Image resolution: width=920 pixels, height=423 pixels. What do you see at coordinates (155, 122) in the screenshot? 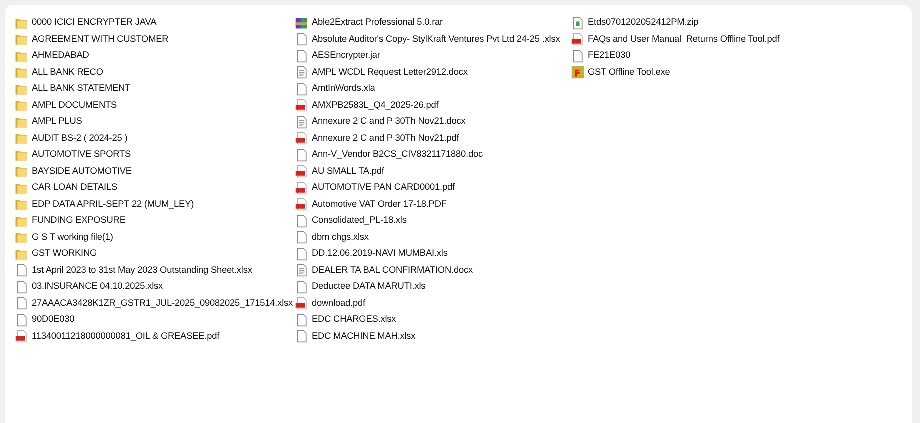
I see `file-item: AMPL PLUS` at bounding box center [155, 122].